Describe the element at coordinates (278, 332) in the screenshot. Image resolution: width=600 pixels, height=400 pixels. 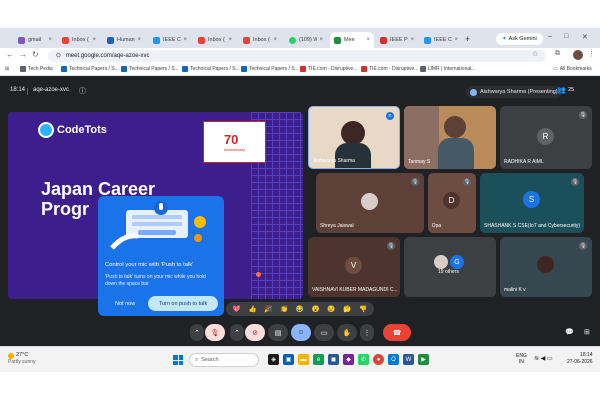
I see `captions-button: ▤` at that location.